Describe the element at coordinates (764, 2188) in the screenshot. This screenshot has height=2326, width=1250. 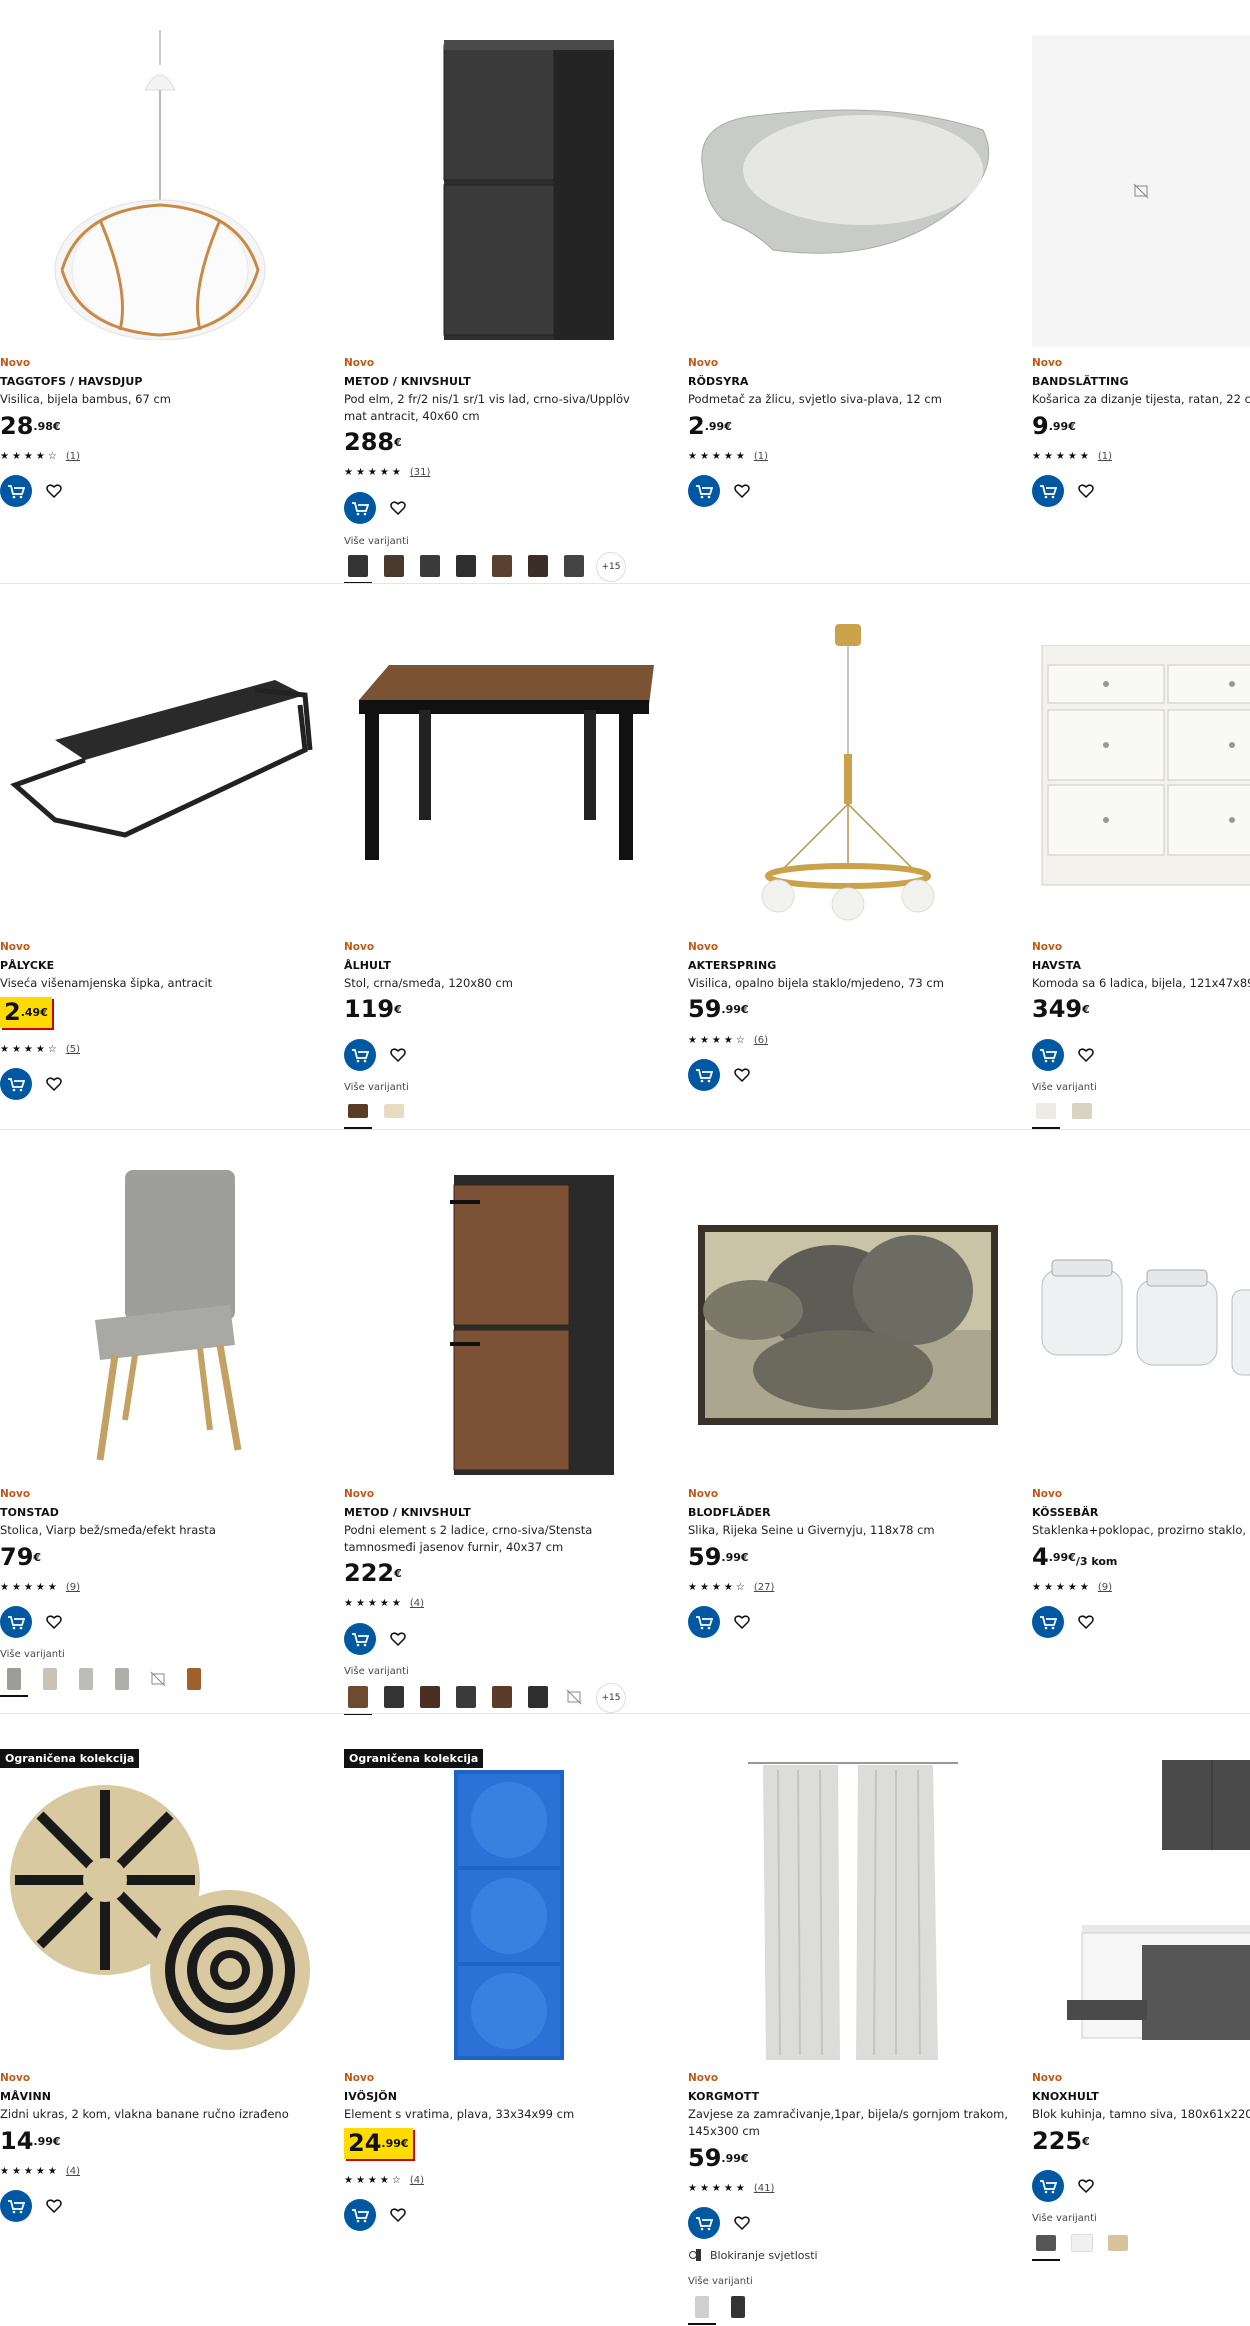
I see `review-count: (41)` at that location.